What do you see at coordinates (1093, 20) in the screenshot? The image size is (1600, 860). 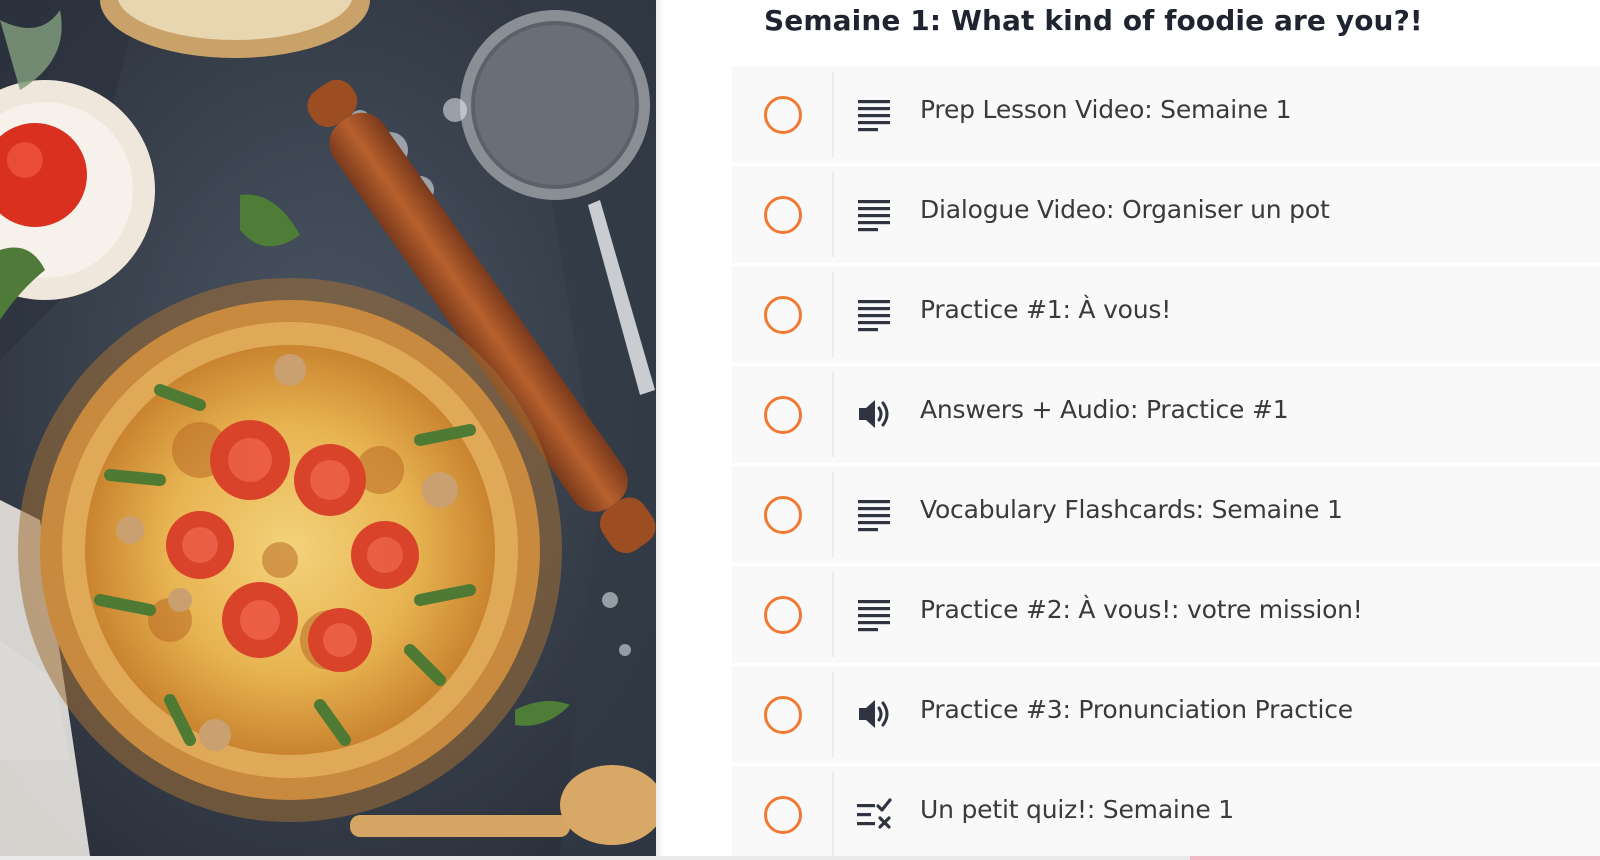 I see `section-title: Semaine 1: What kind of foodie are you?!` at bounding box center [1093, 20].